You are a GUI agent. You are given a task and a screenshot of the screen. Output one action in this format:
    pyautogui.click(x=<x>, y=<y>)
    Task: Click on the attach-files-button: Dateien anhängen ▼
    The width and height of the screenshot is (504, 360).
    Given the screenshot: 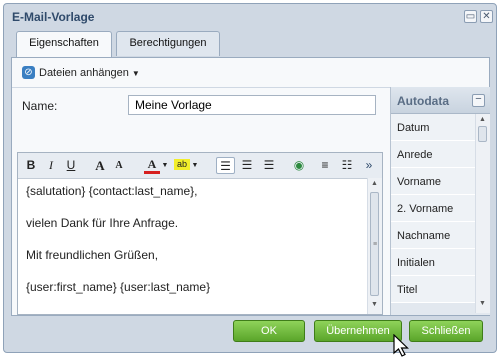 What is the action you would take?
    pyautogui.click(x=89, y=73)
    